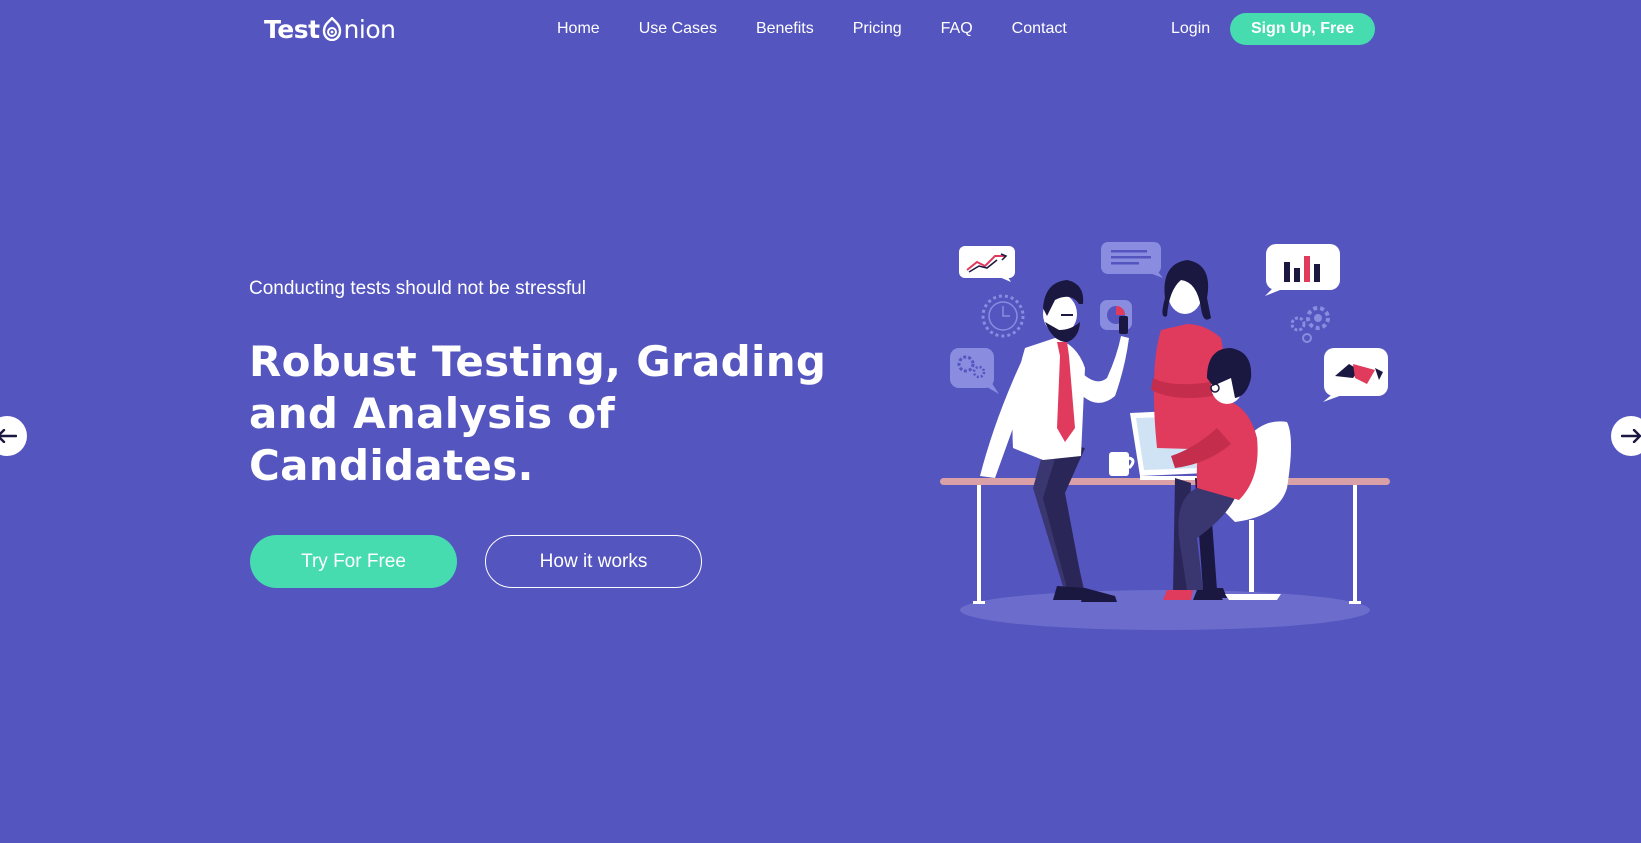 The width and height of the screenshot is (1641, 843). I want to click on gears-decoration, so click(1310, 324).